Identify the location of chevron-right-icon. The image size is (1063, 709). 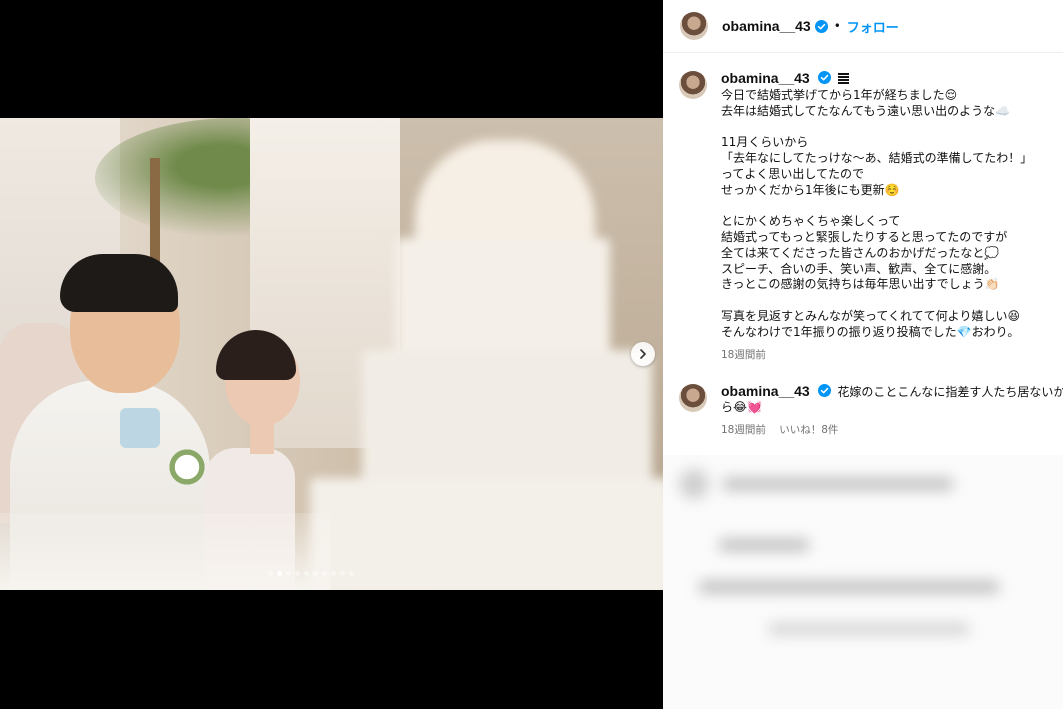
(643, 354).